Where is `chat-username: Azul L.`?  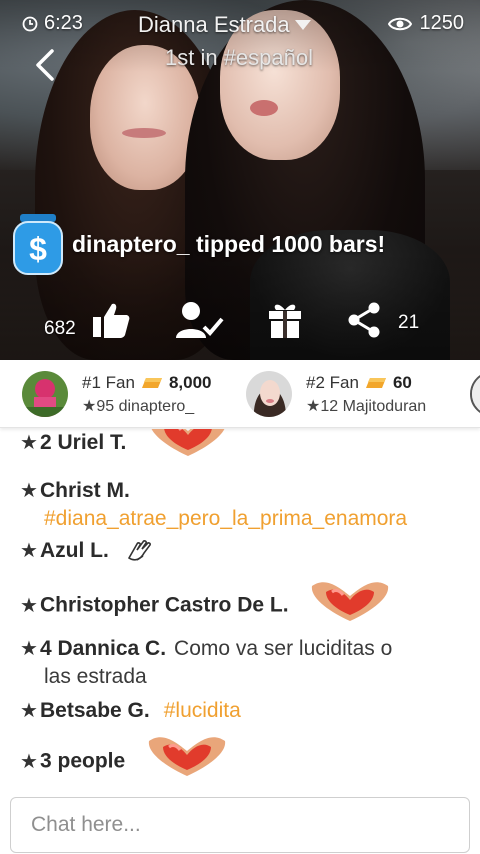 chat-username: Azul L. is located at coordinates (74, 550).